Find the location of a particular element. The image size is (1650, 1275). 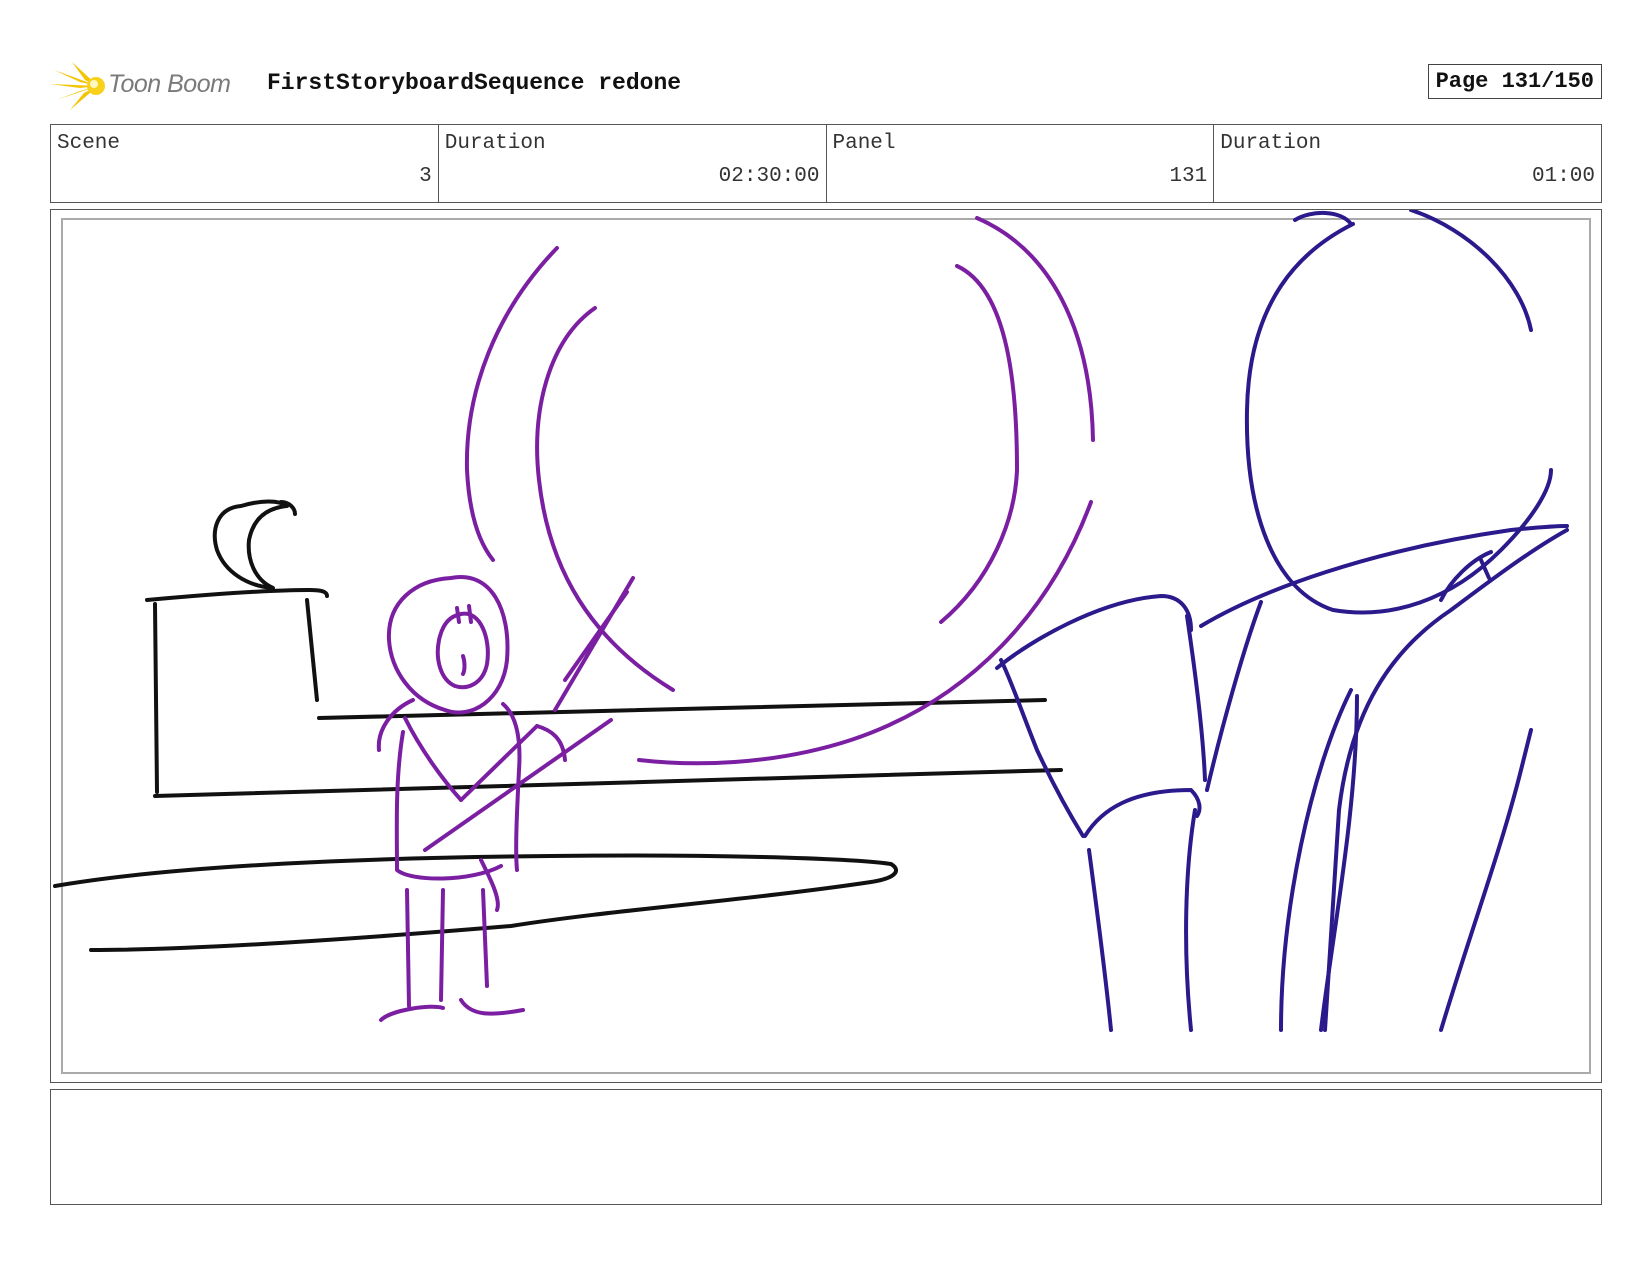

toon-boom-logo: Toon Boom is located at coordinates (150, 85).